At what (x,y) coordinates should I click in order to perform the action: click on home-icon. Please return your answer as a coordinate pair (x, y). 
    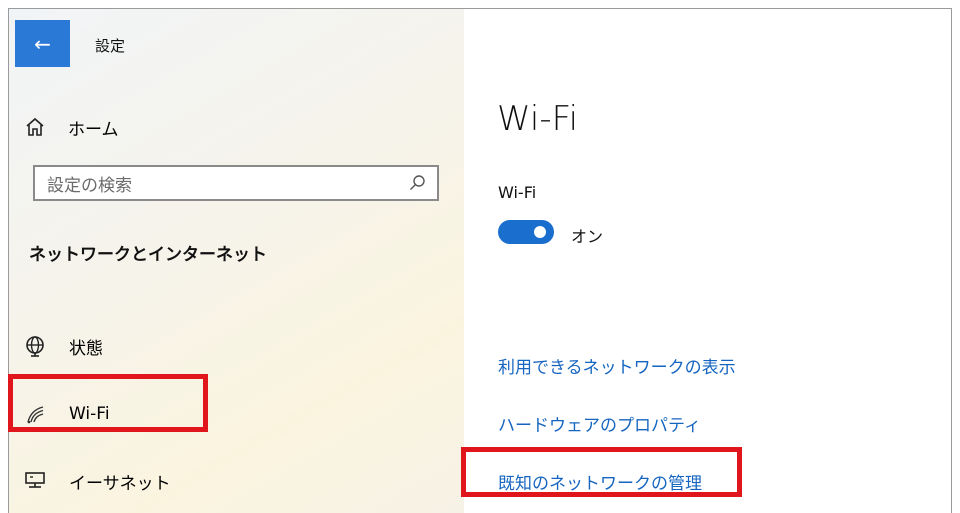
    Looking at the image, I should click on (35, 127).